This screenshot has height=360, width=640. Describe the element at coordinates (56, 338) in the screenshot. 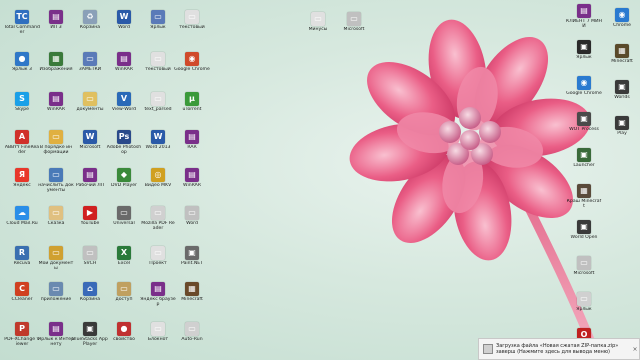

I see `desktop-shortcut: ▤ Ярлык к Интернету` at that location.